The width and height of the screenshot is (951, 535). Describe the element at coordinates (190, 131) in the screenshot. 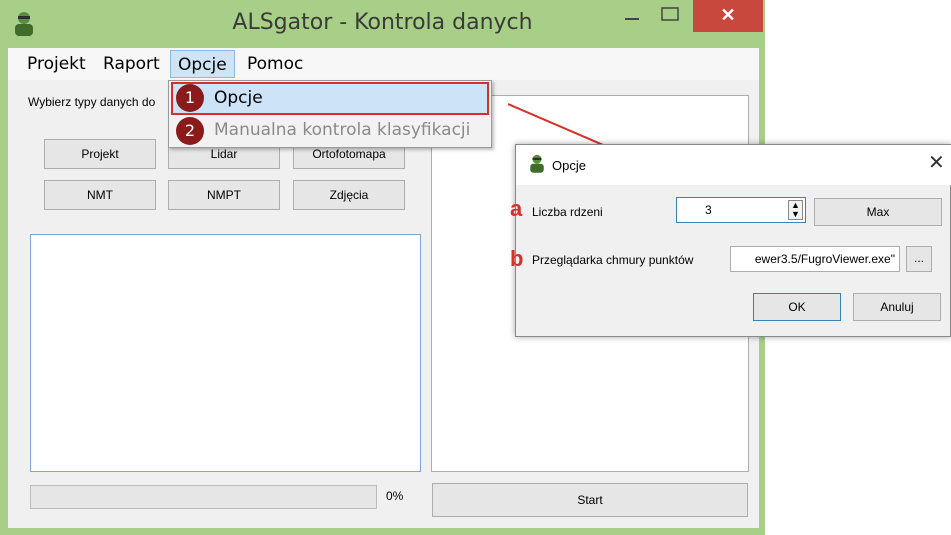

I see `step-badge-2: 2` at that location.